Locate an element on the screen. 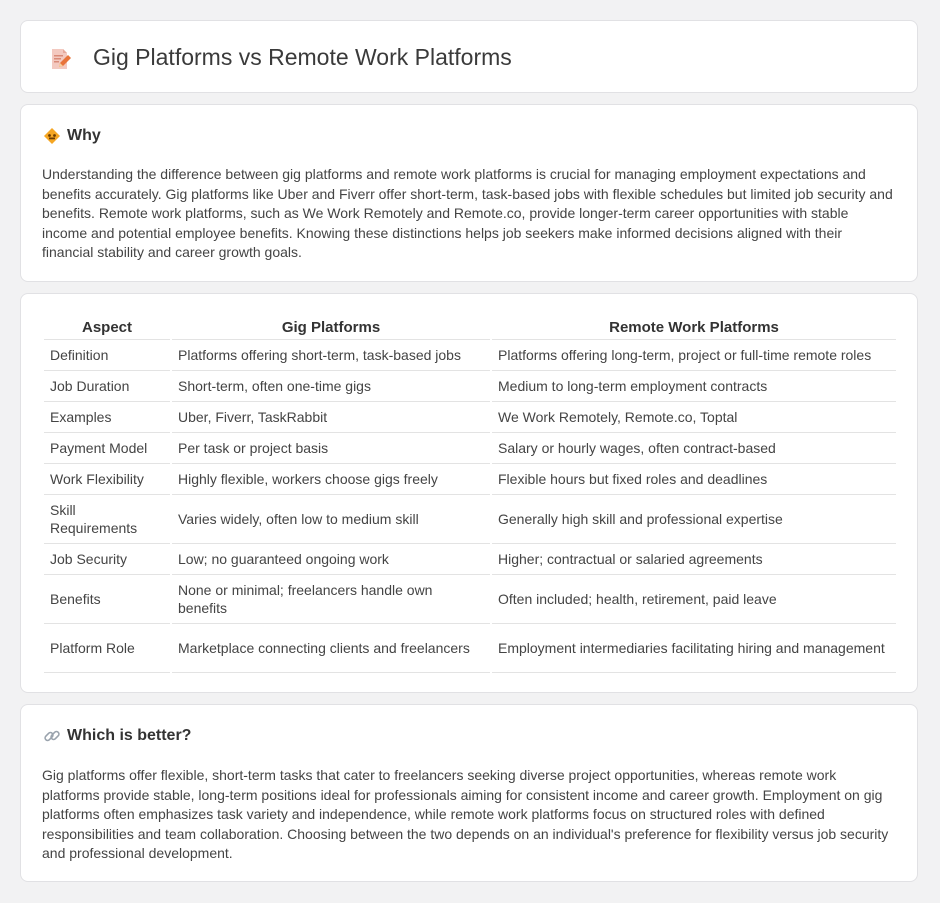  table-cell: Definition is located at coordinates (107, 355).